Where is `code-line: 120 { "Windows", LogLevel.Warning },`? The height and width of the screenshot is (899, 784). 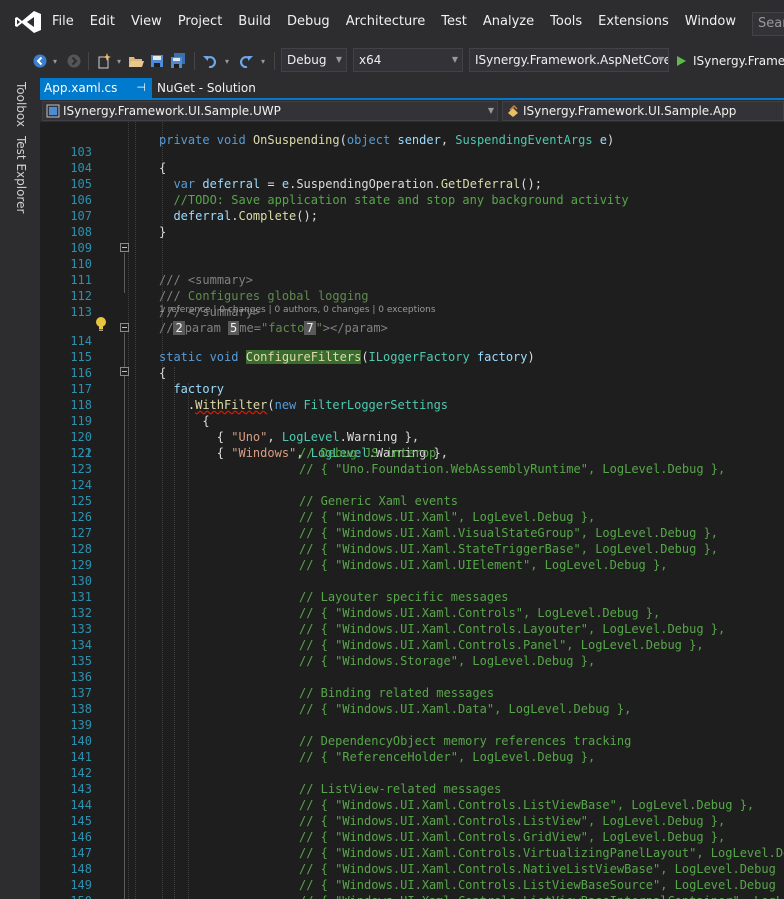 code-line: 120 { "Windows", LogLevel.Warning }, is located at coordinates (412, 436).